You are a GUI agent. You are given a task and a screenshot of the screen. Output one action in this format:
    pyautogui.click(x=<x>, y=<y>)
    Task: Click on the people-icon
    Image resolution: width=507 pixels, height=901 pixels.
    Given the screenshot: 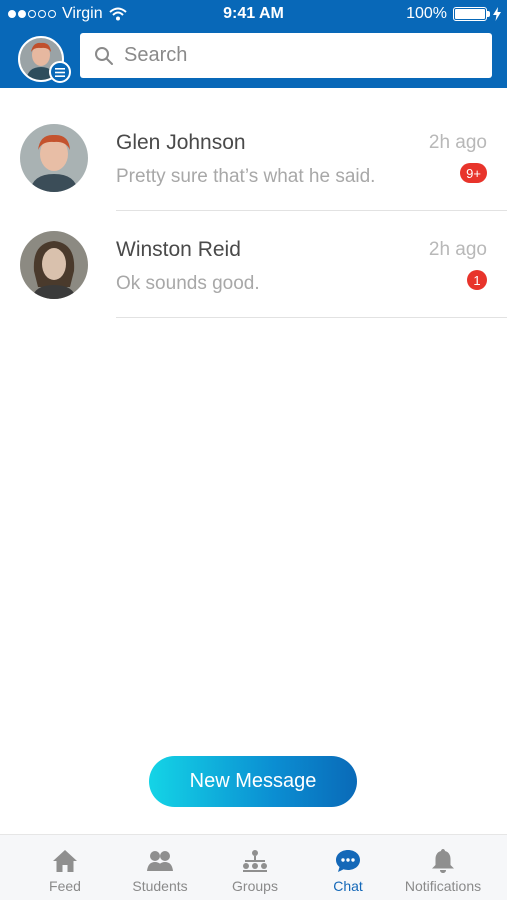 What is the action you would take?
    pyautogui.click(x=160, y=861)
    